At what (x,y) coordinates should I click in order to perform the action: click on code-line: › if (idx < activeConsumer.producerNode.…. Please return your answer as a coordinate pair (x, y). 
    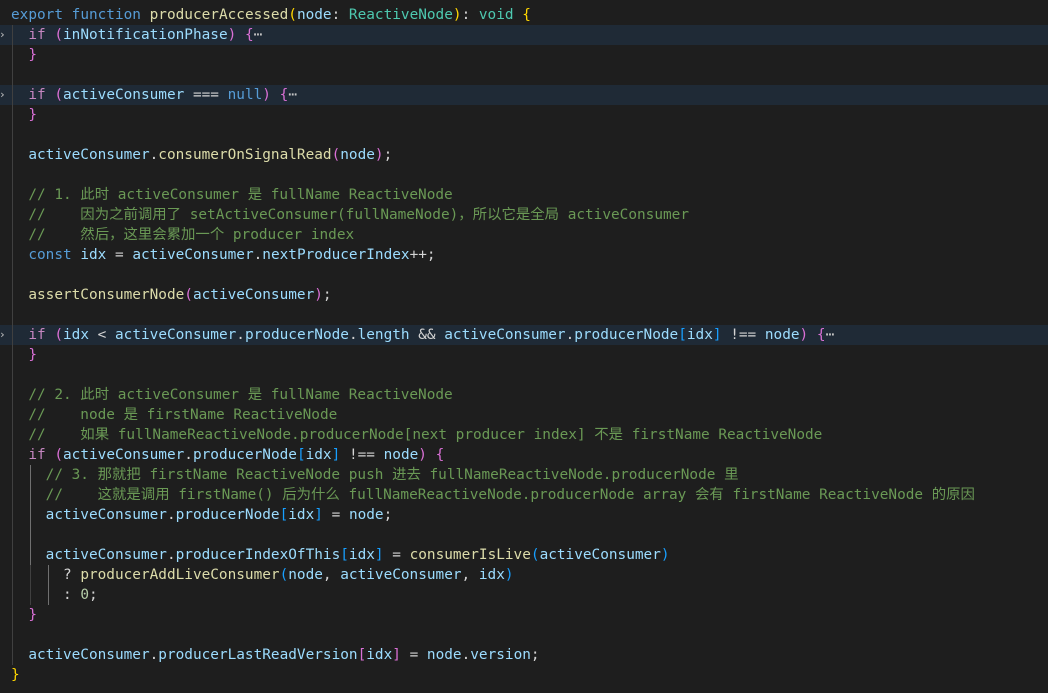
    Looking at the image, I should click on (524, 335).